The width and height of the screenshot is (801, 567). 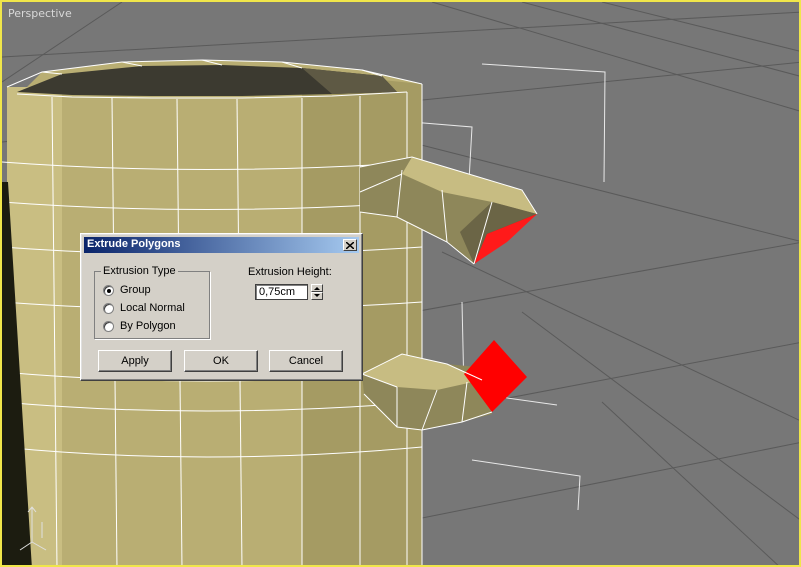 I want to click on radio-group-indicator, so click(x=108, y=290).